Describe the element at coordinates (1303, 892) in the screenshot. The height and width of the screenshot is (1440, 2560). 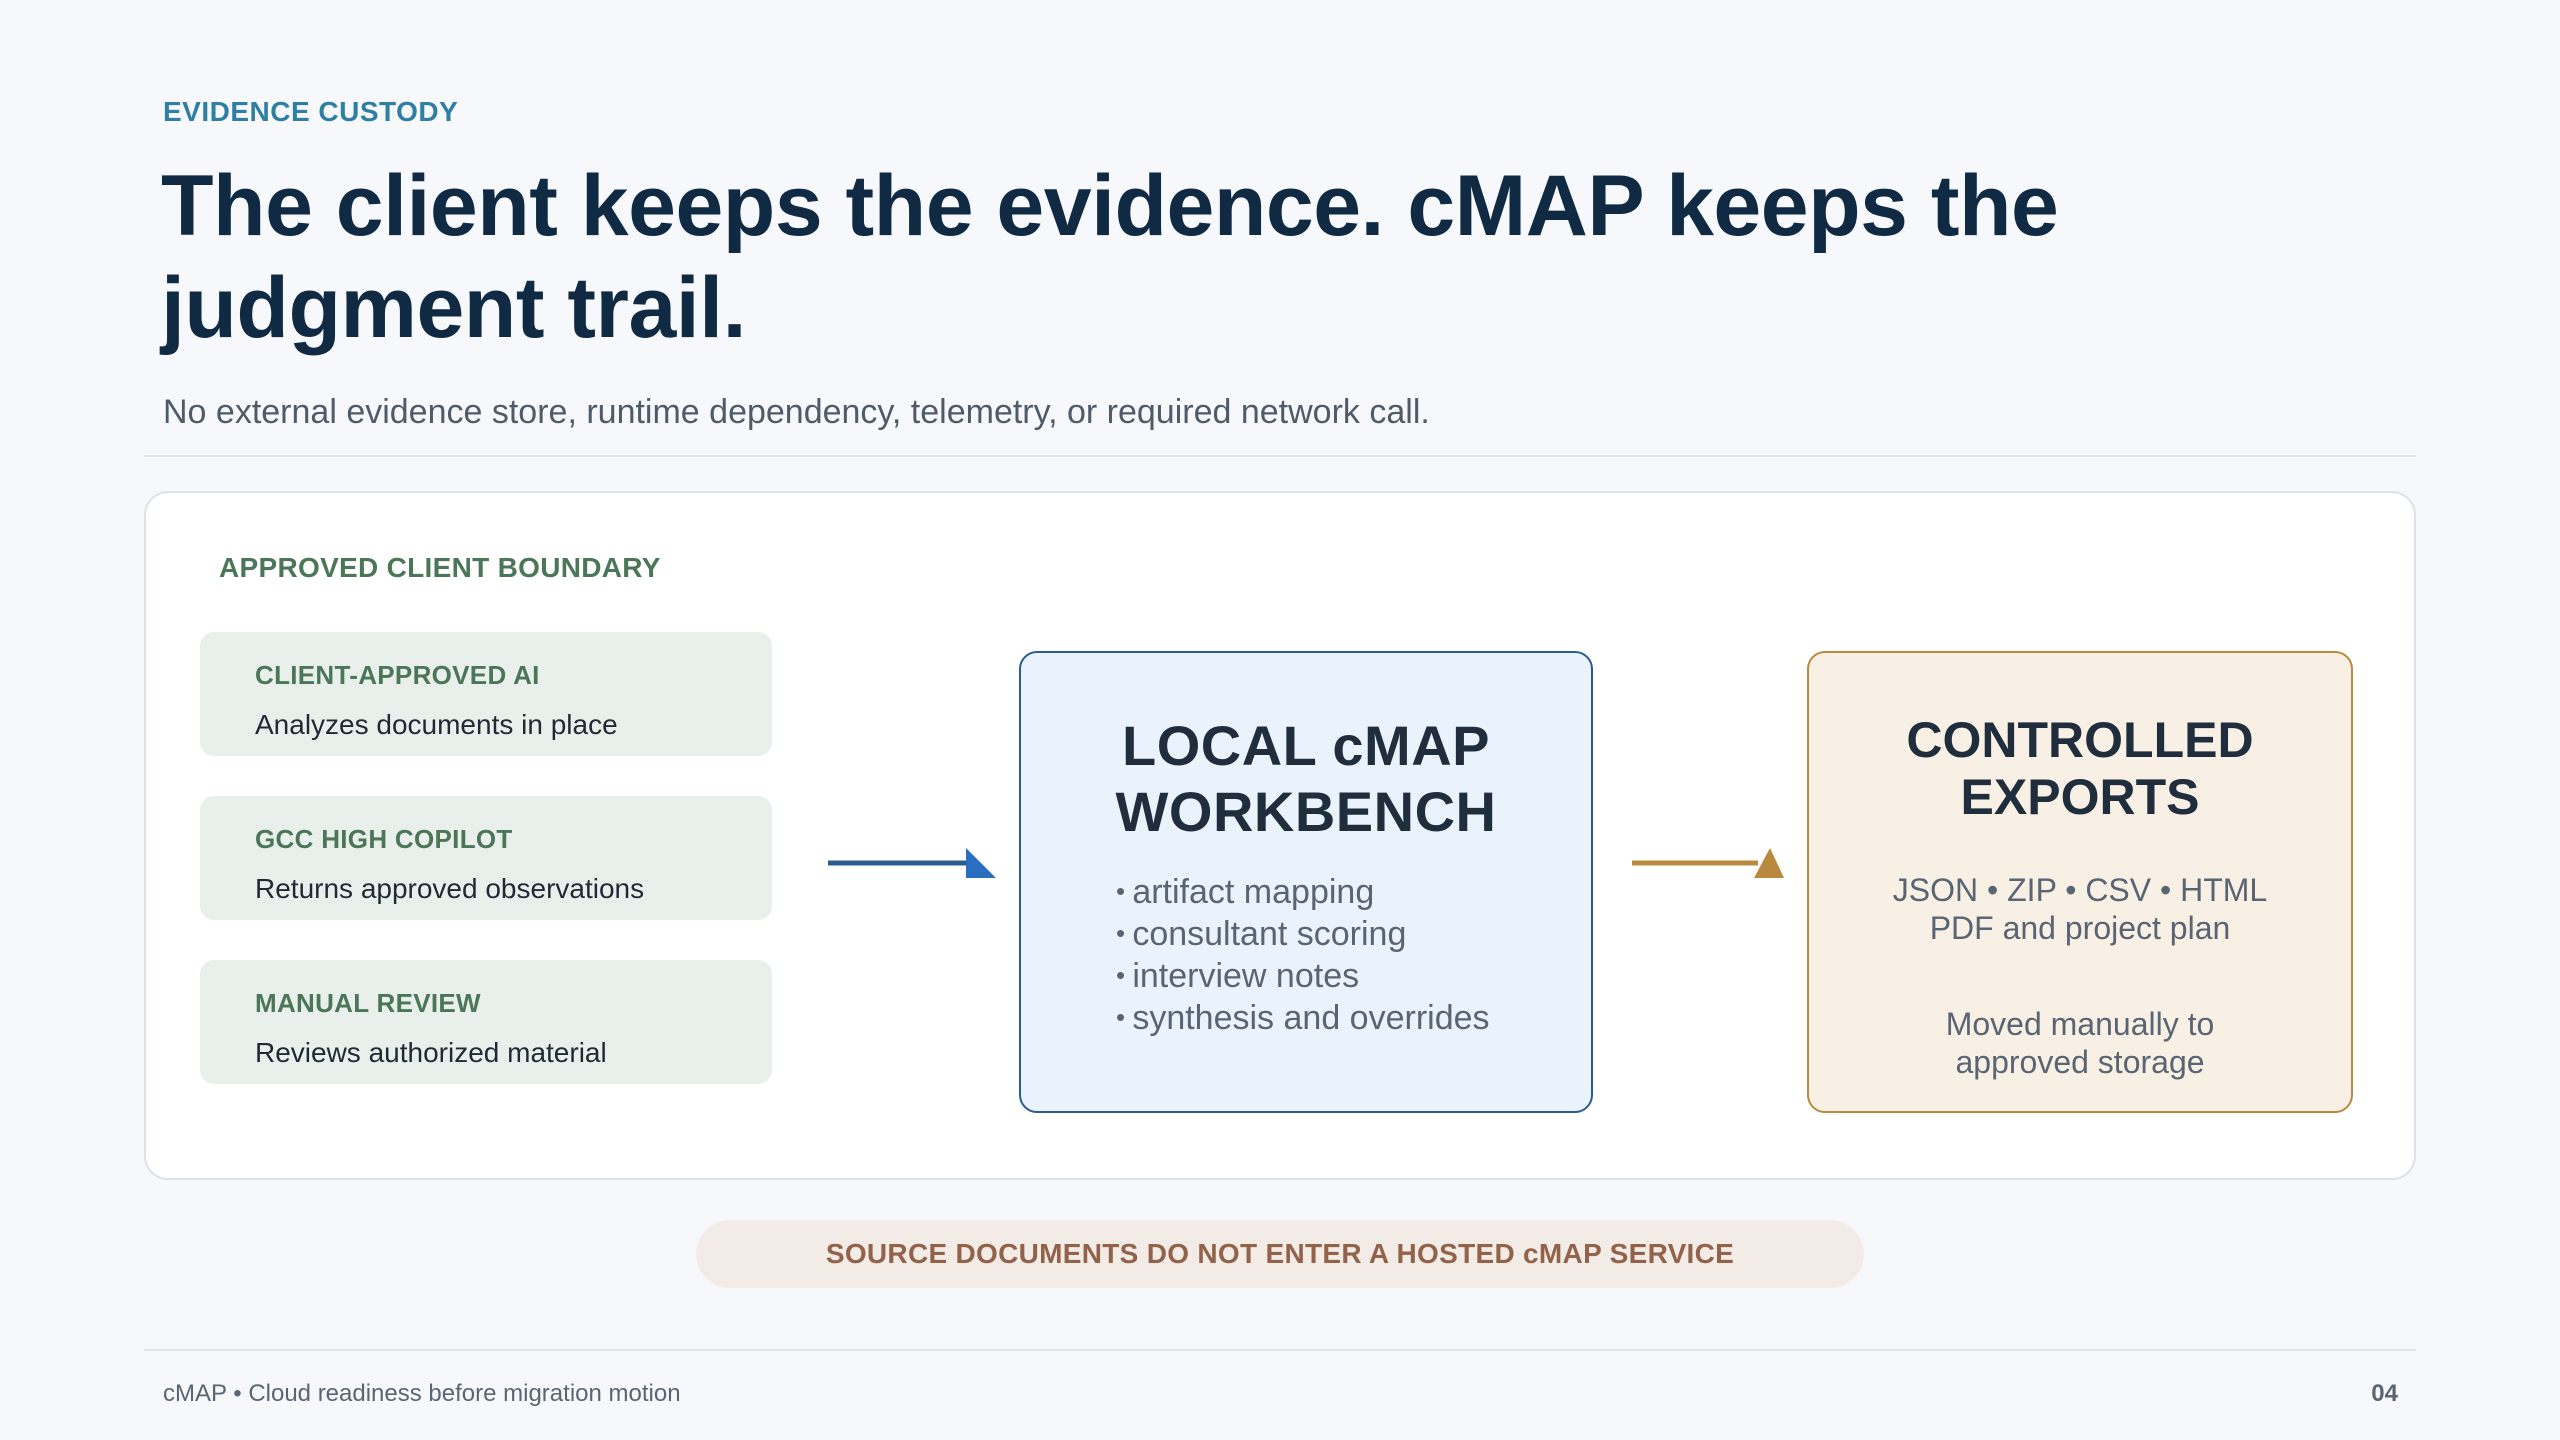
I see `list-item: artifact mapping` at that location.